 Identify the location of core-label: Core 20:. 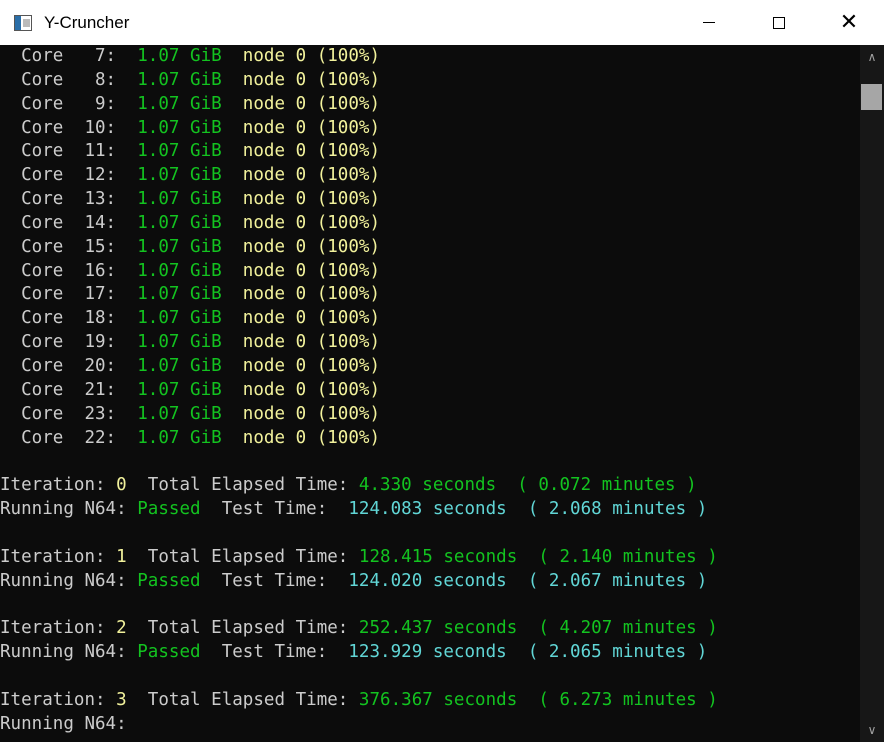
(69, 365).